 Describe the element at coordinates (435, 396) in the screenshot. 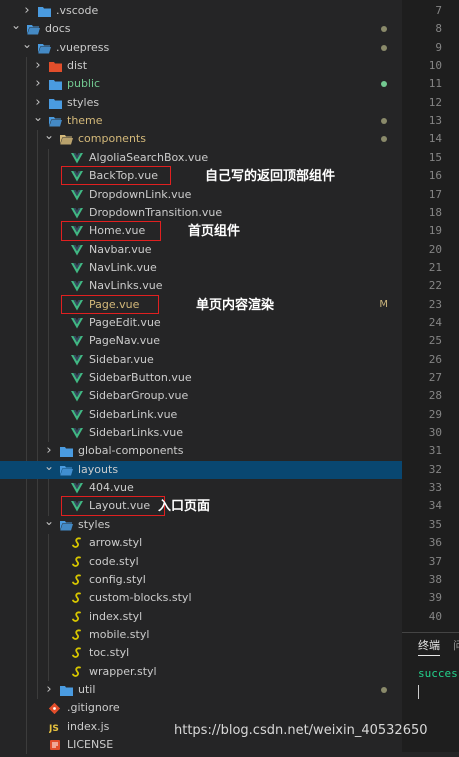

I see `line-number: 28` at that location.